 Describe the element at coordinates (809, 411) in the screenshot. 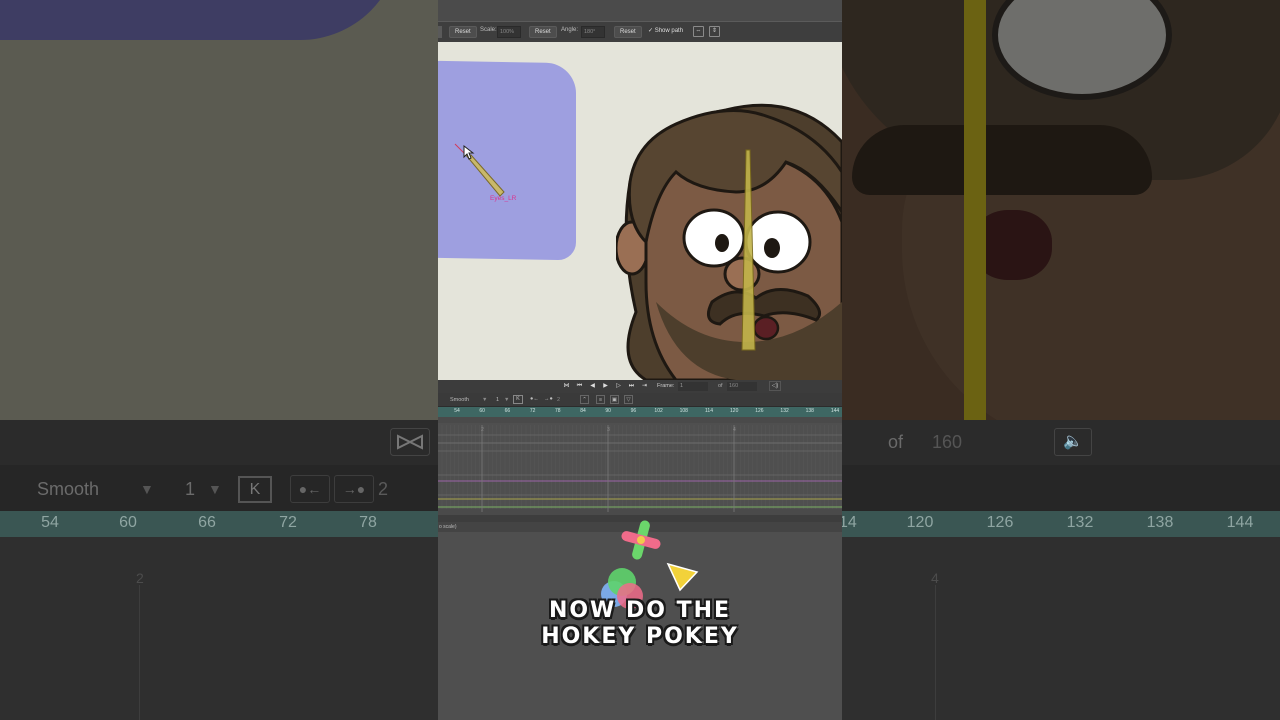

I see `ruler-tick-label: 138` at that location.